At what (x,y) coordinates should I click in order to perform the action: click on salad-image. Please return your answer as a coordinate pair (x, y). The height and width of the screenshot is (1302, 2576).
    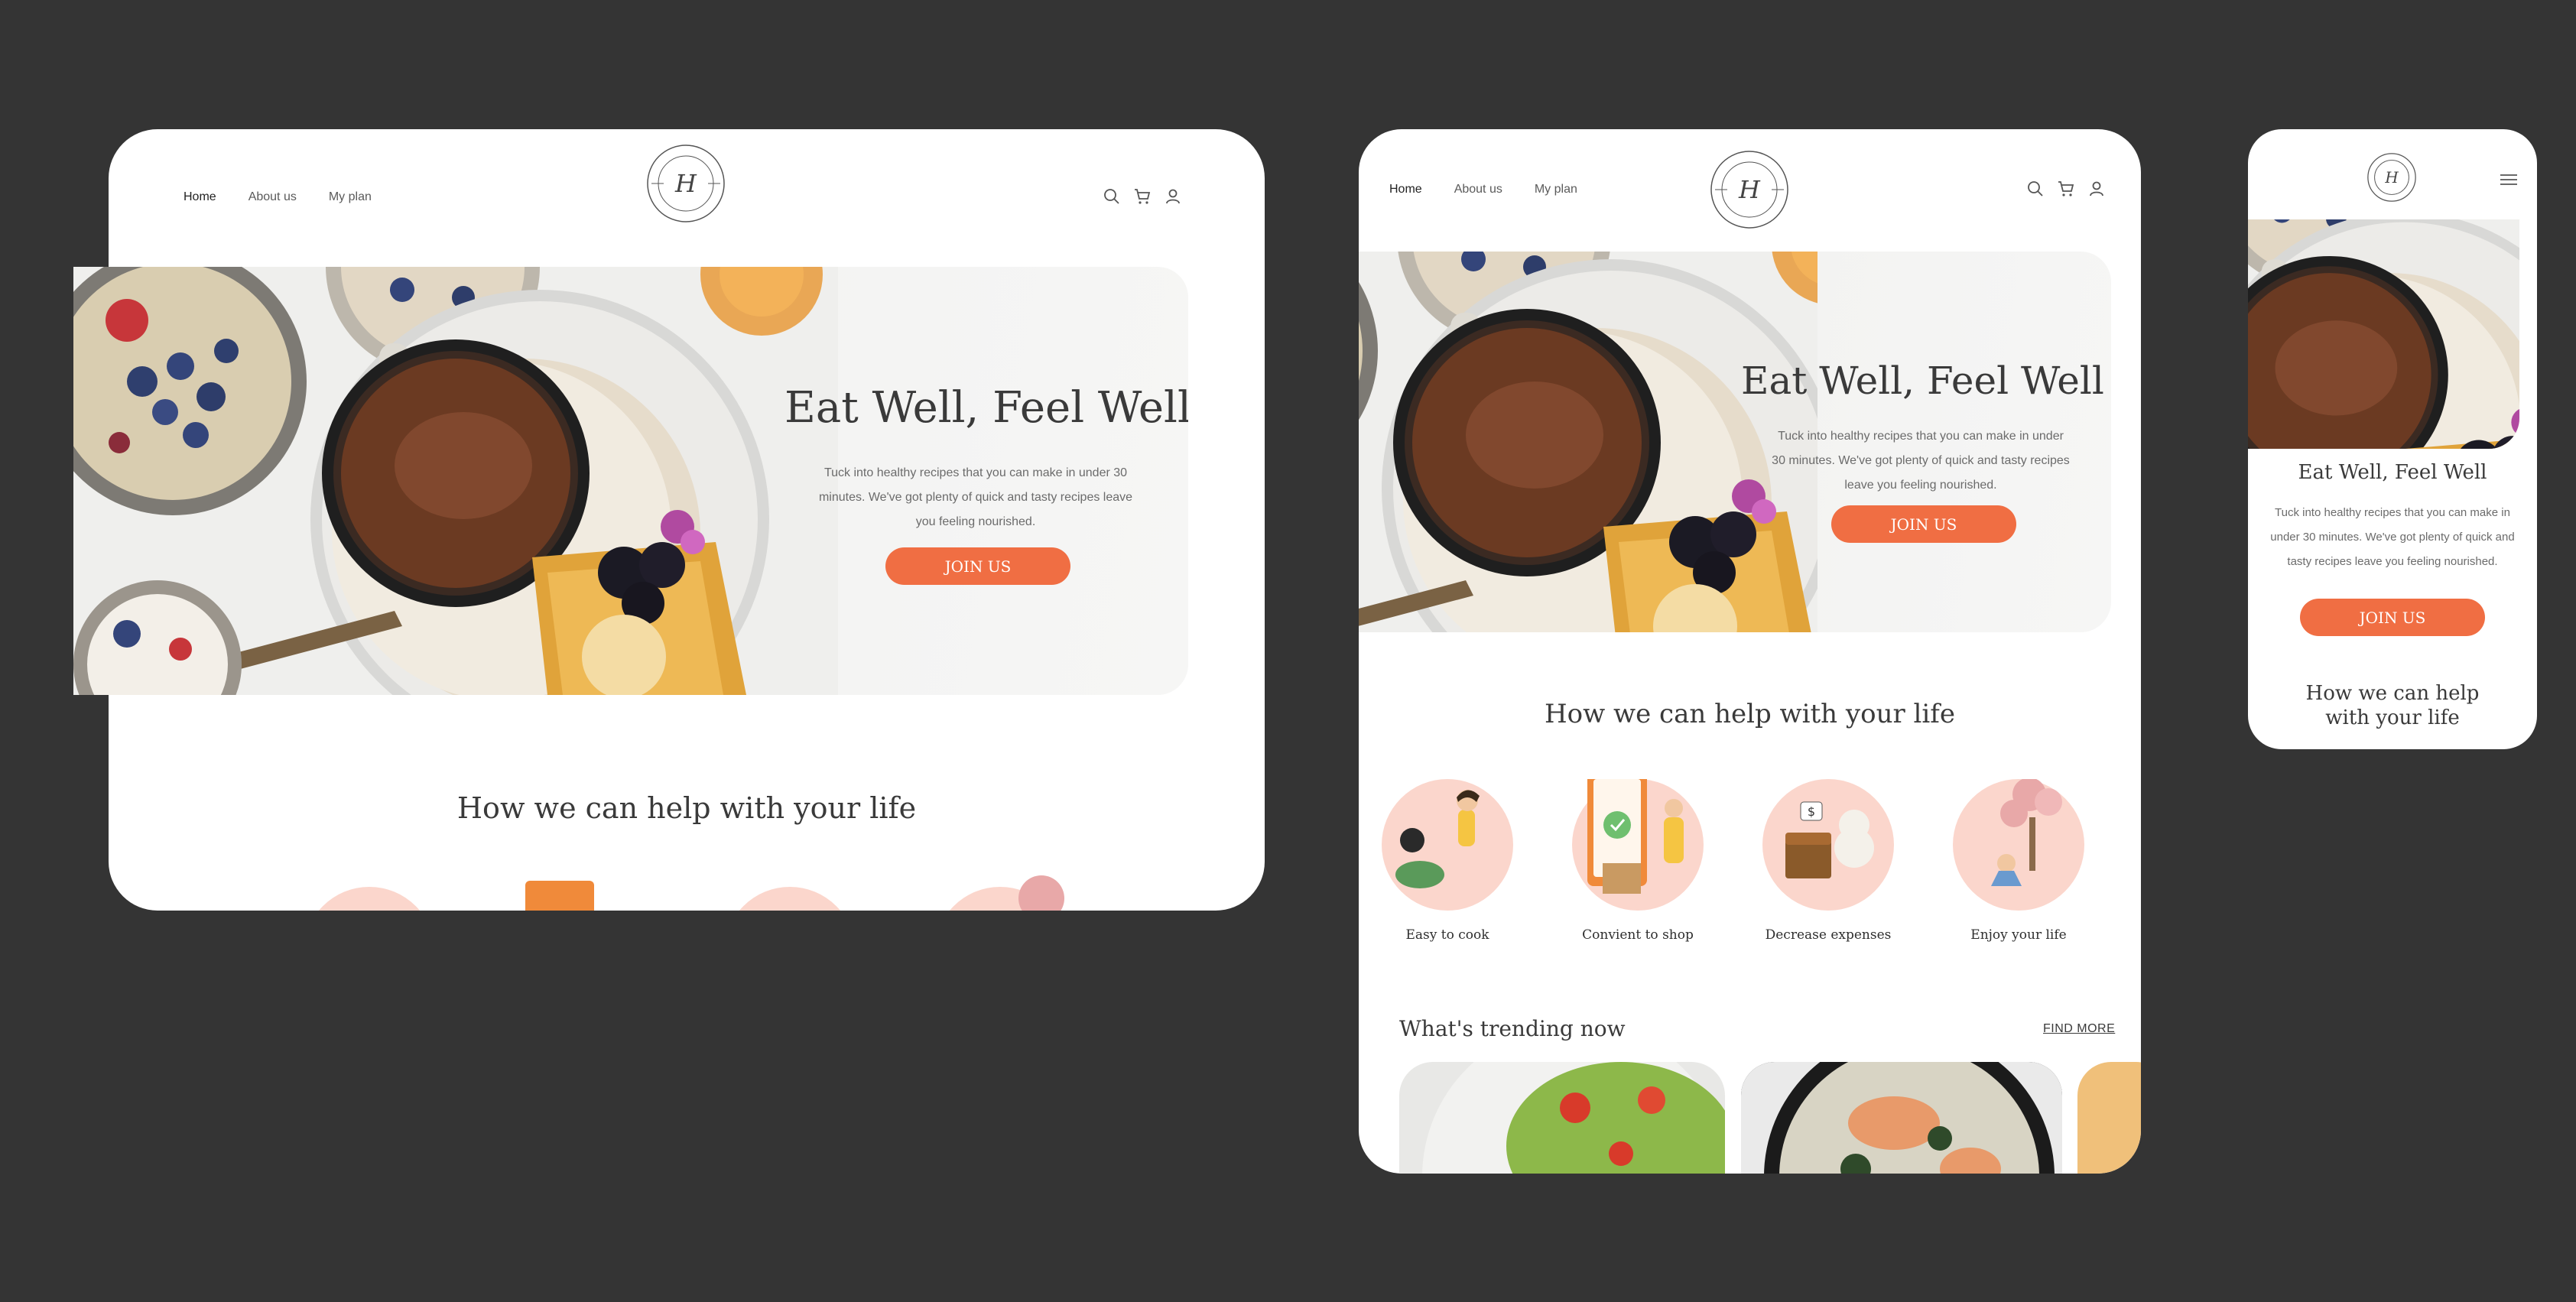
    Looking at the image, I should click on (1574, 1118).